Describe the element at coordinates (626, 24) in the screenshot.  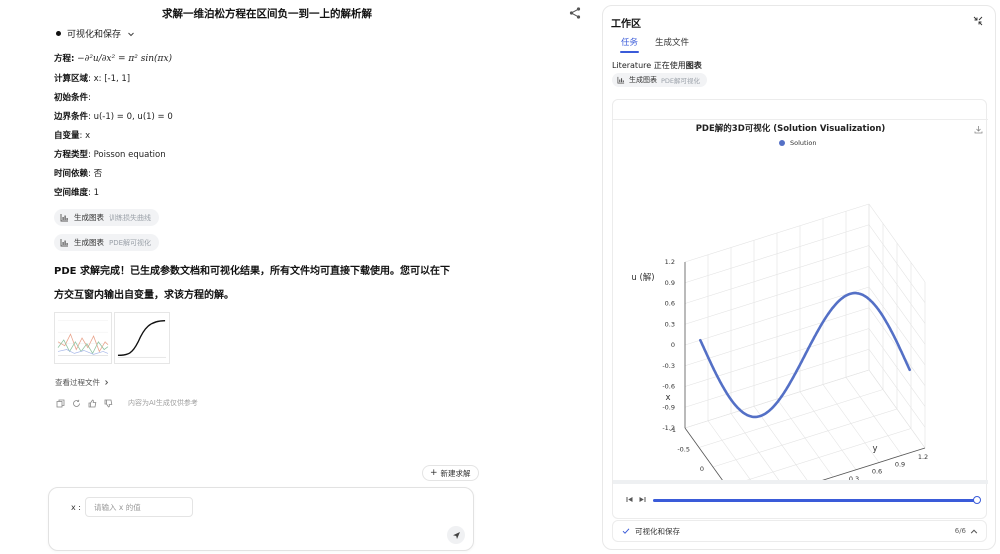
I see `workspace-title: 工作区` at that location.